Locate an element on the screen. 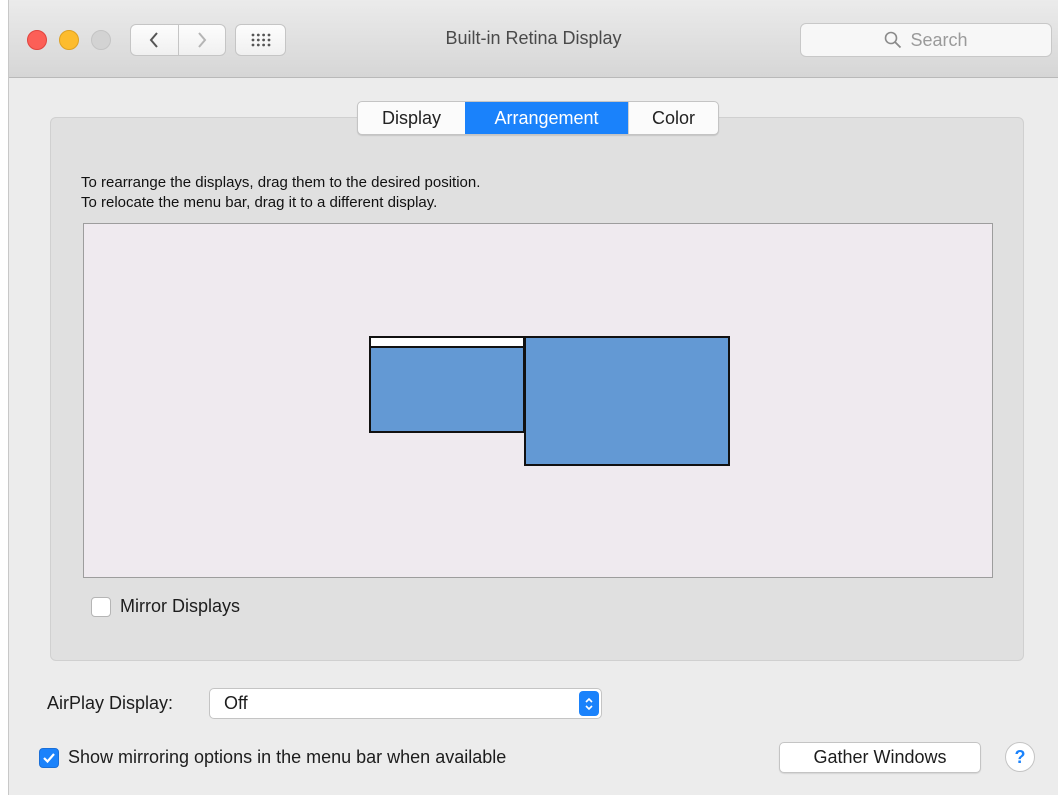  airplay-display-select: Off is located at coordinates (405, 703).